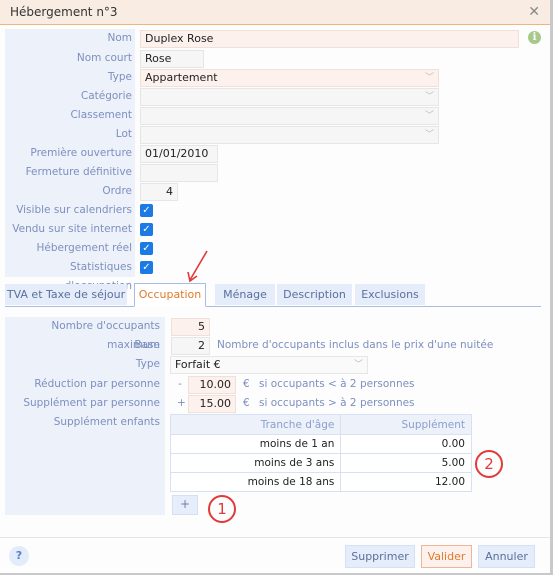 The height and width of the screenshot is (575, 553). What do you see at coordinates (66, 294) in the screenshot?
I see `tab-tva: TVA et Taxe de séjour` at bounding box center [66, 294].